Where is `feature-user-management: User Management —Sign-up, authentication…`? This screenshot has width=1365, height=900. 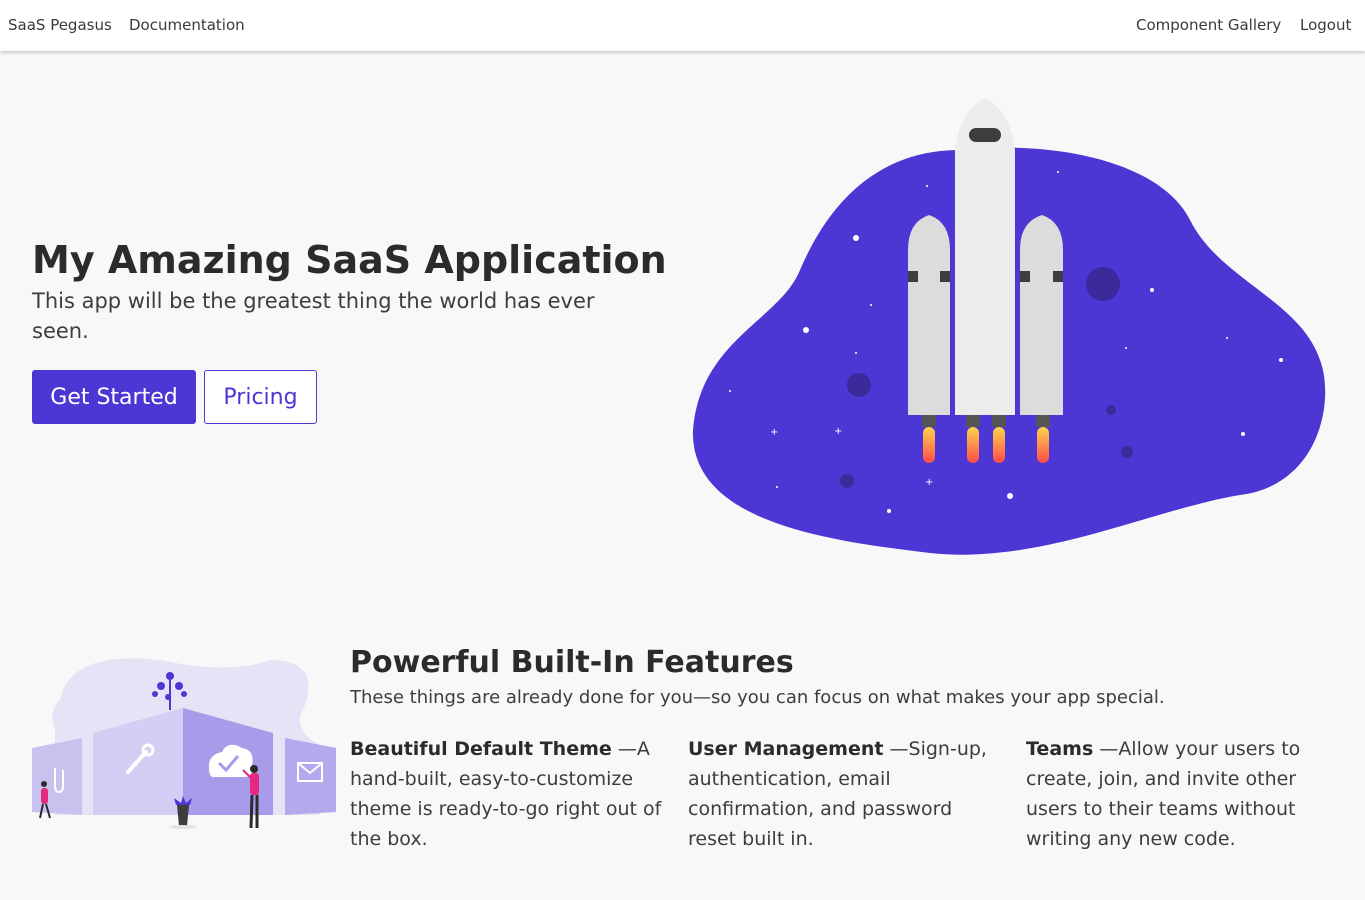
feature-user-management: User Management —Sign-up, authentication… is located at coordinates (847, 794).